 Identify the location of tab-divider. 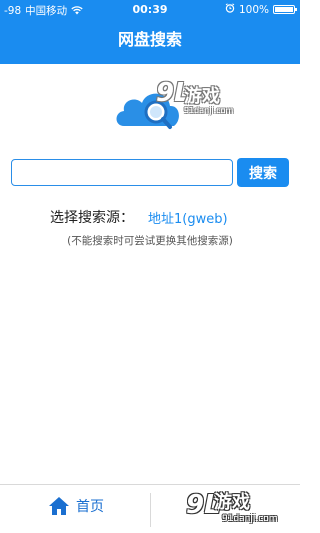
(150, 510).